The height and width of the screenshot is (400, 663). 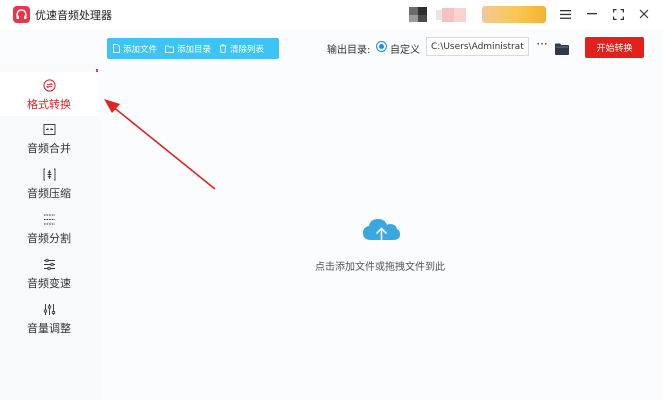 I want to click on sidebar-item-label: 音量调整, so click(x=49, y=328).